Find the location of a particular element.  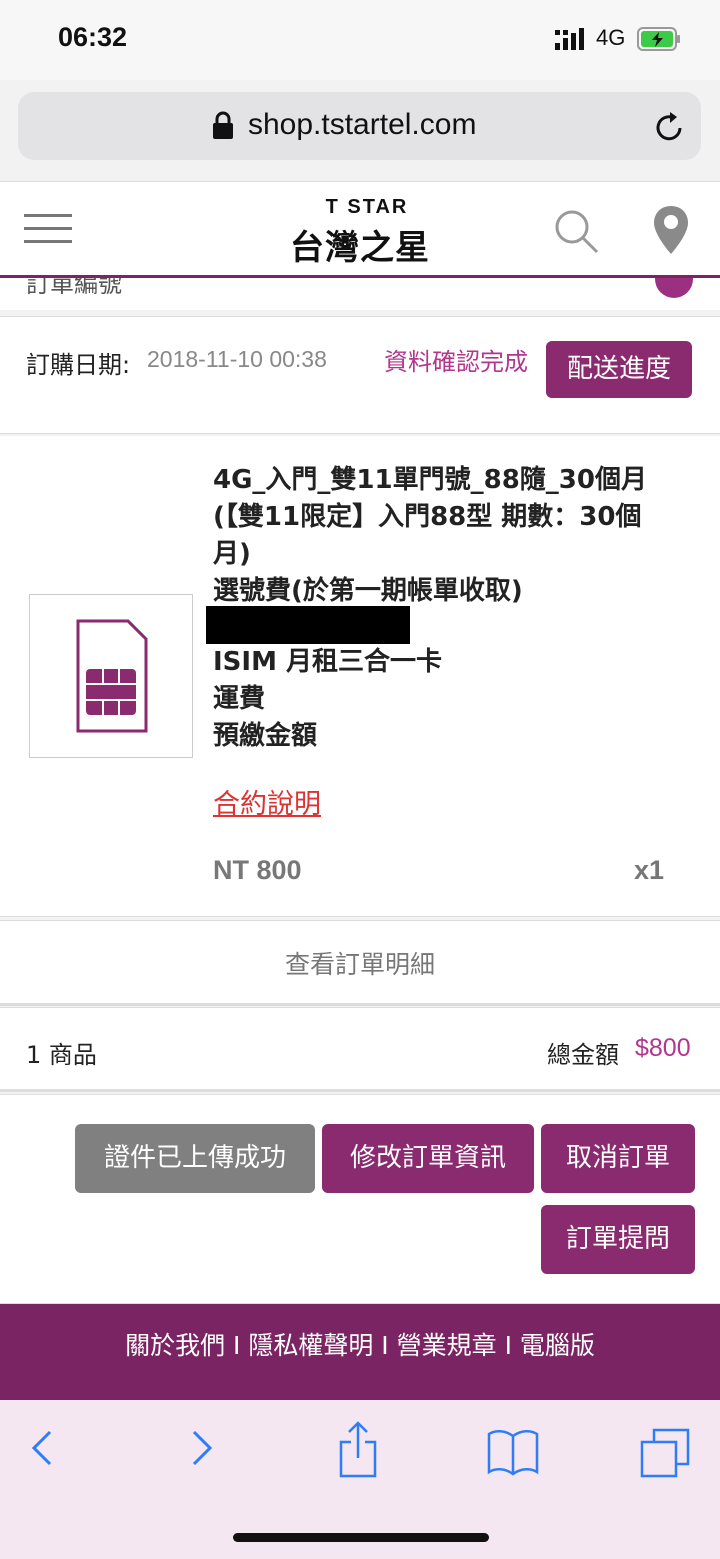

brand-logo-en: T STAR is located at coordinates (360, 207).